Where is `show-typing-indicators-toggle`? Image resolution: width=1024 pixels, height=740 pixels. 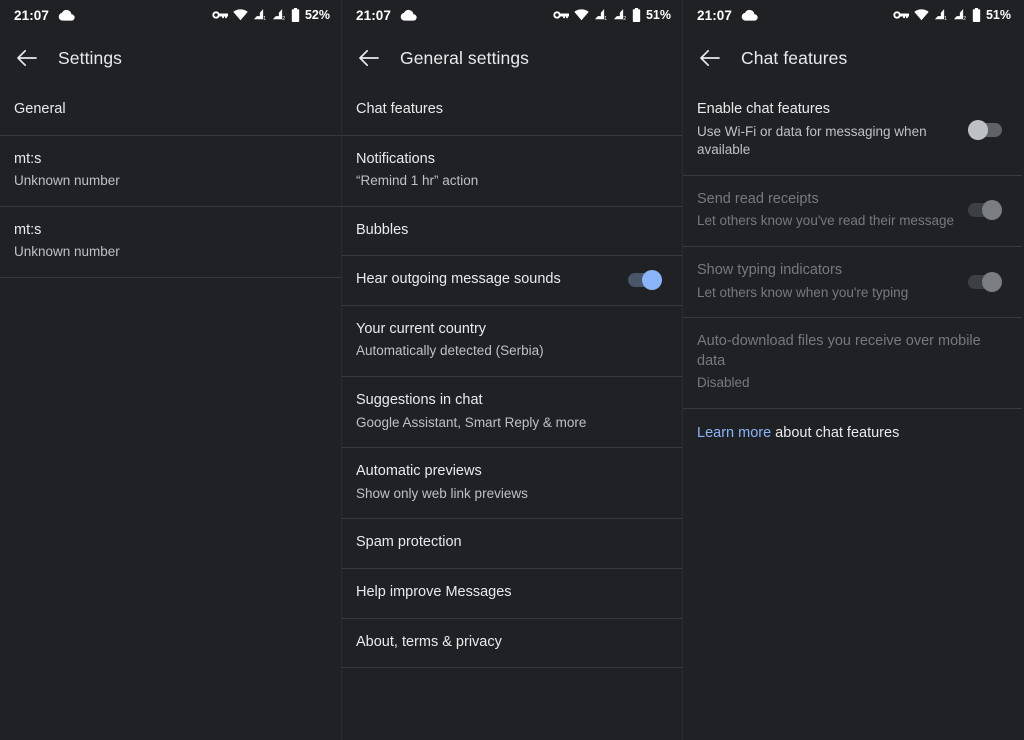 show-typing-indicators-toggle is located at coordinates (985, 281).